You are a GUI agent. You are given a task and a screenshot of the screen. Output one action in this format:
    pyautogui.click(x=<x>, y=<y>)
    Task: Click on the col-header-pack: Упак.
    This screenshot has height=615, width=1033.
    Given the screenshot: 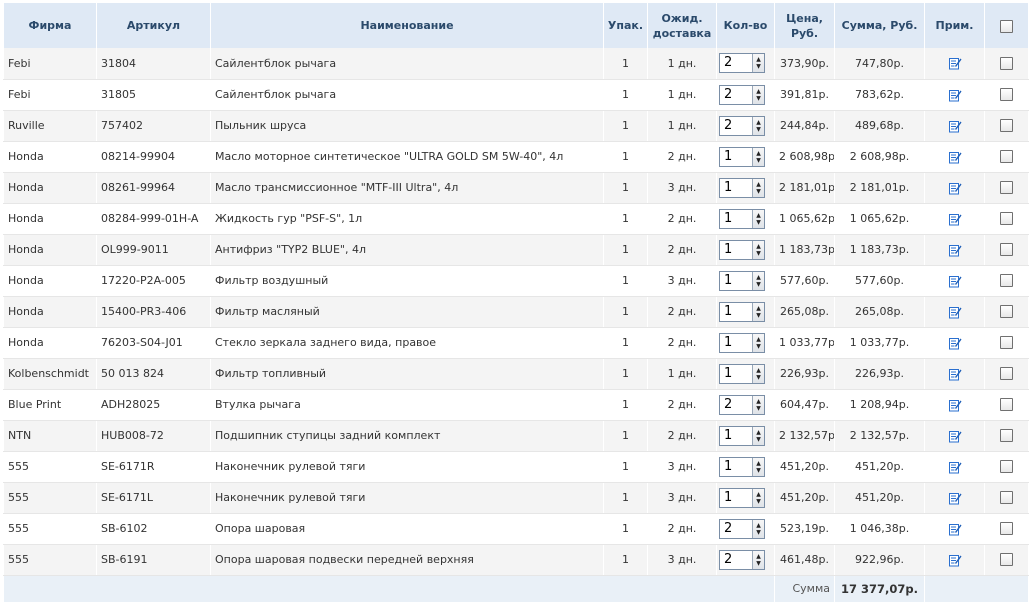 What is the action you would take?
    pyautogui.click(x=625, y=25)
    